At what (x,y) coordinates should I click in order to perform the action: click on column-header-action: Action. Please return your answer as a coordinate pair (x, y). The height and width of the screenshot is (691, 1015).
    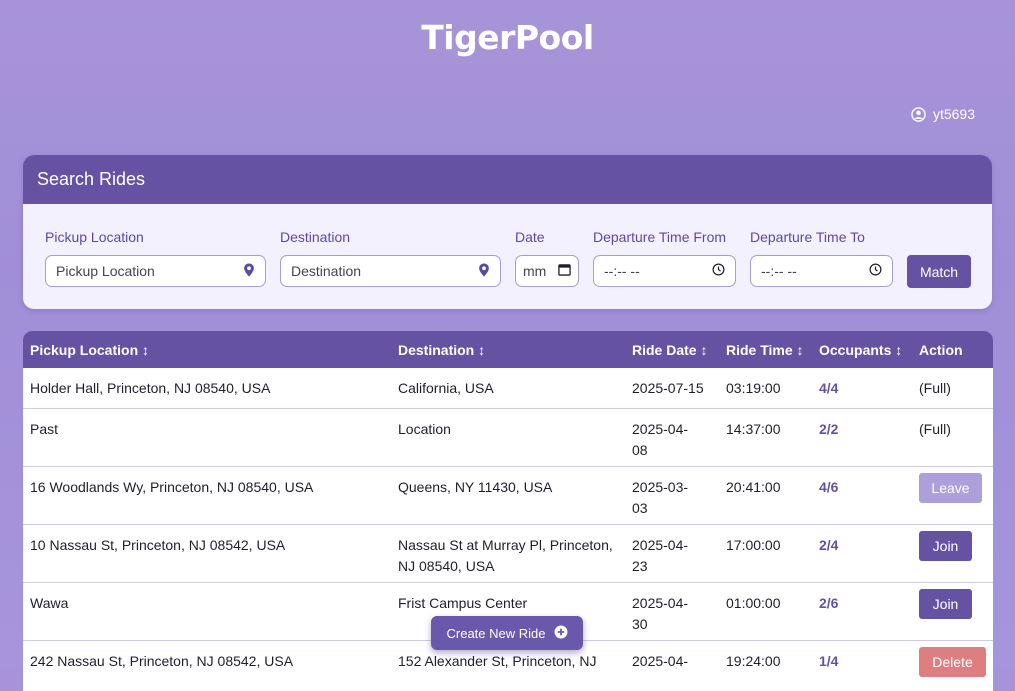
    Looking at the image, I should click on (941, 349).